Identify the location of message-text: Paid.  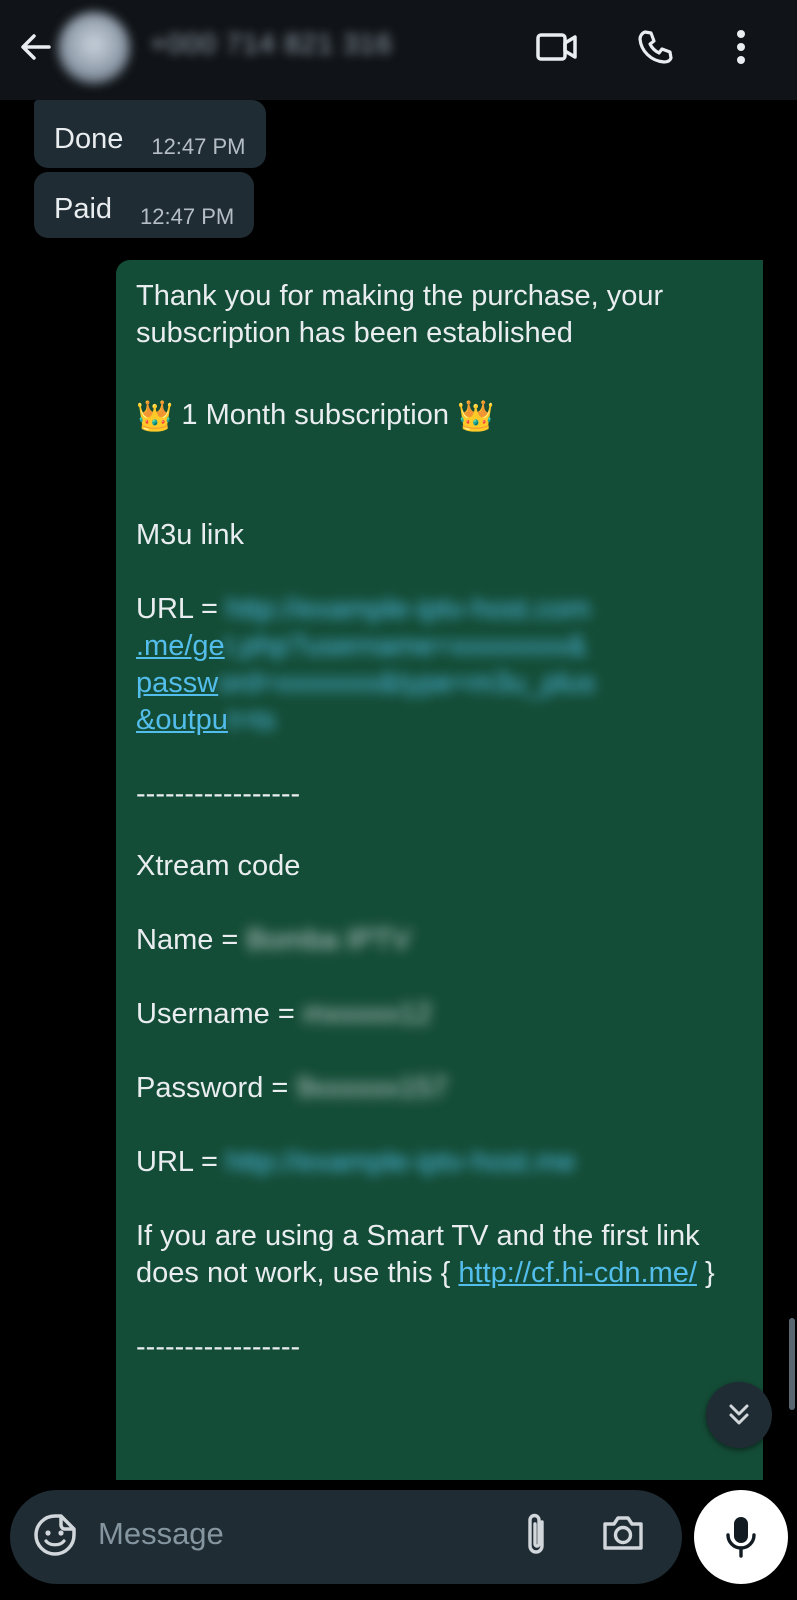
(83, 209).